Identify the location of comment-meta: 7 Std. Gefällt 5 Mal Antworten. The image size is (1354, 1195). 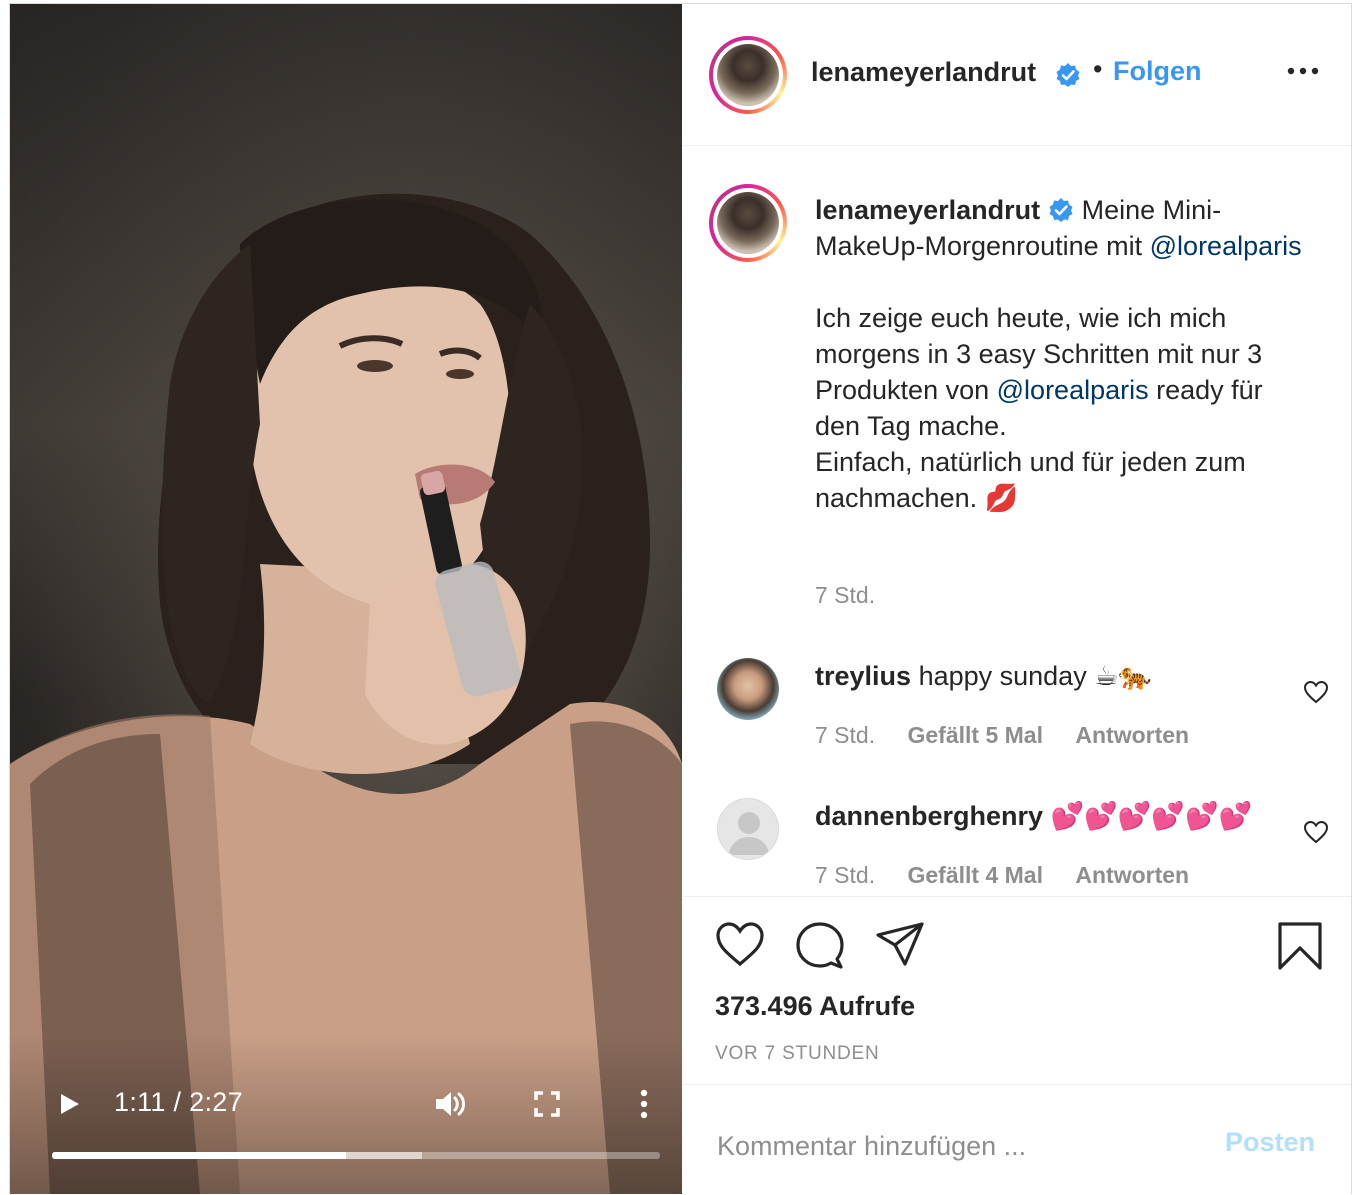
(1015, 735).